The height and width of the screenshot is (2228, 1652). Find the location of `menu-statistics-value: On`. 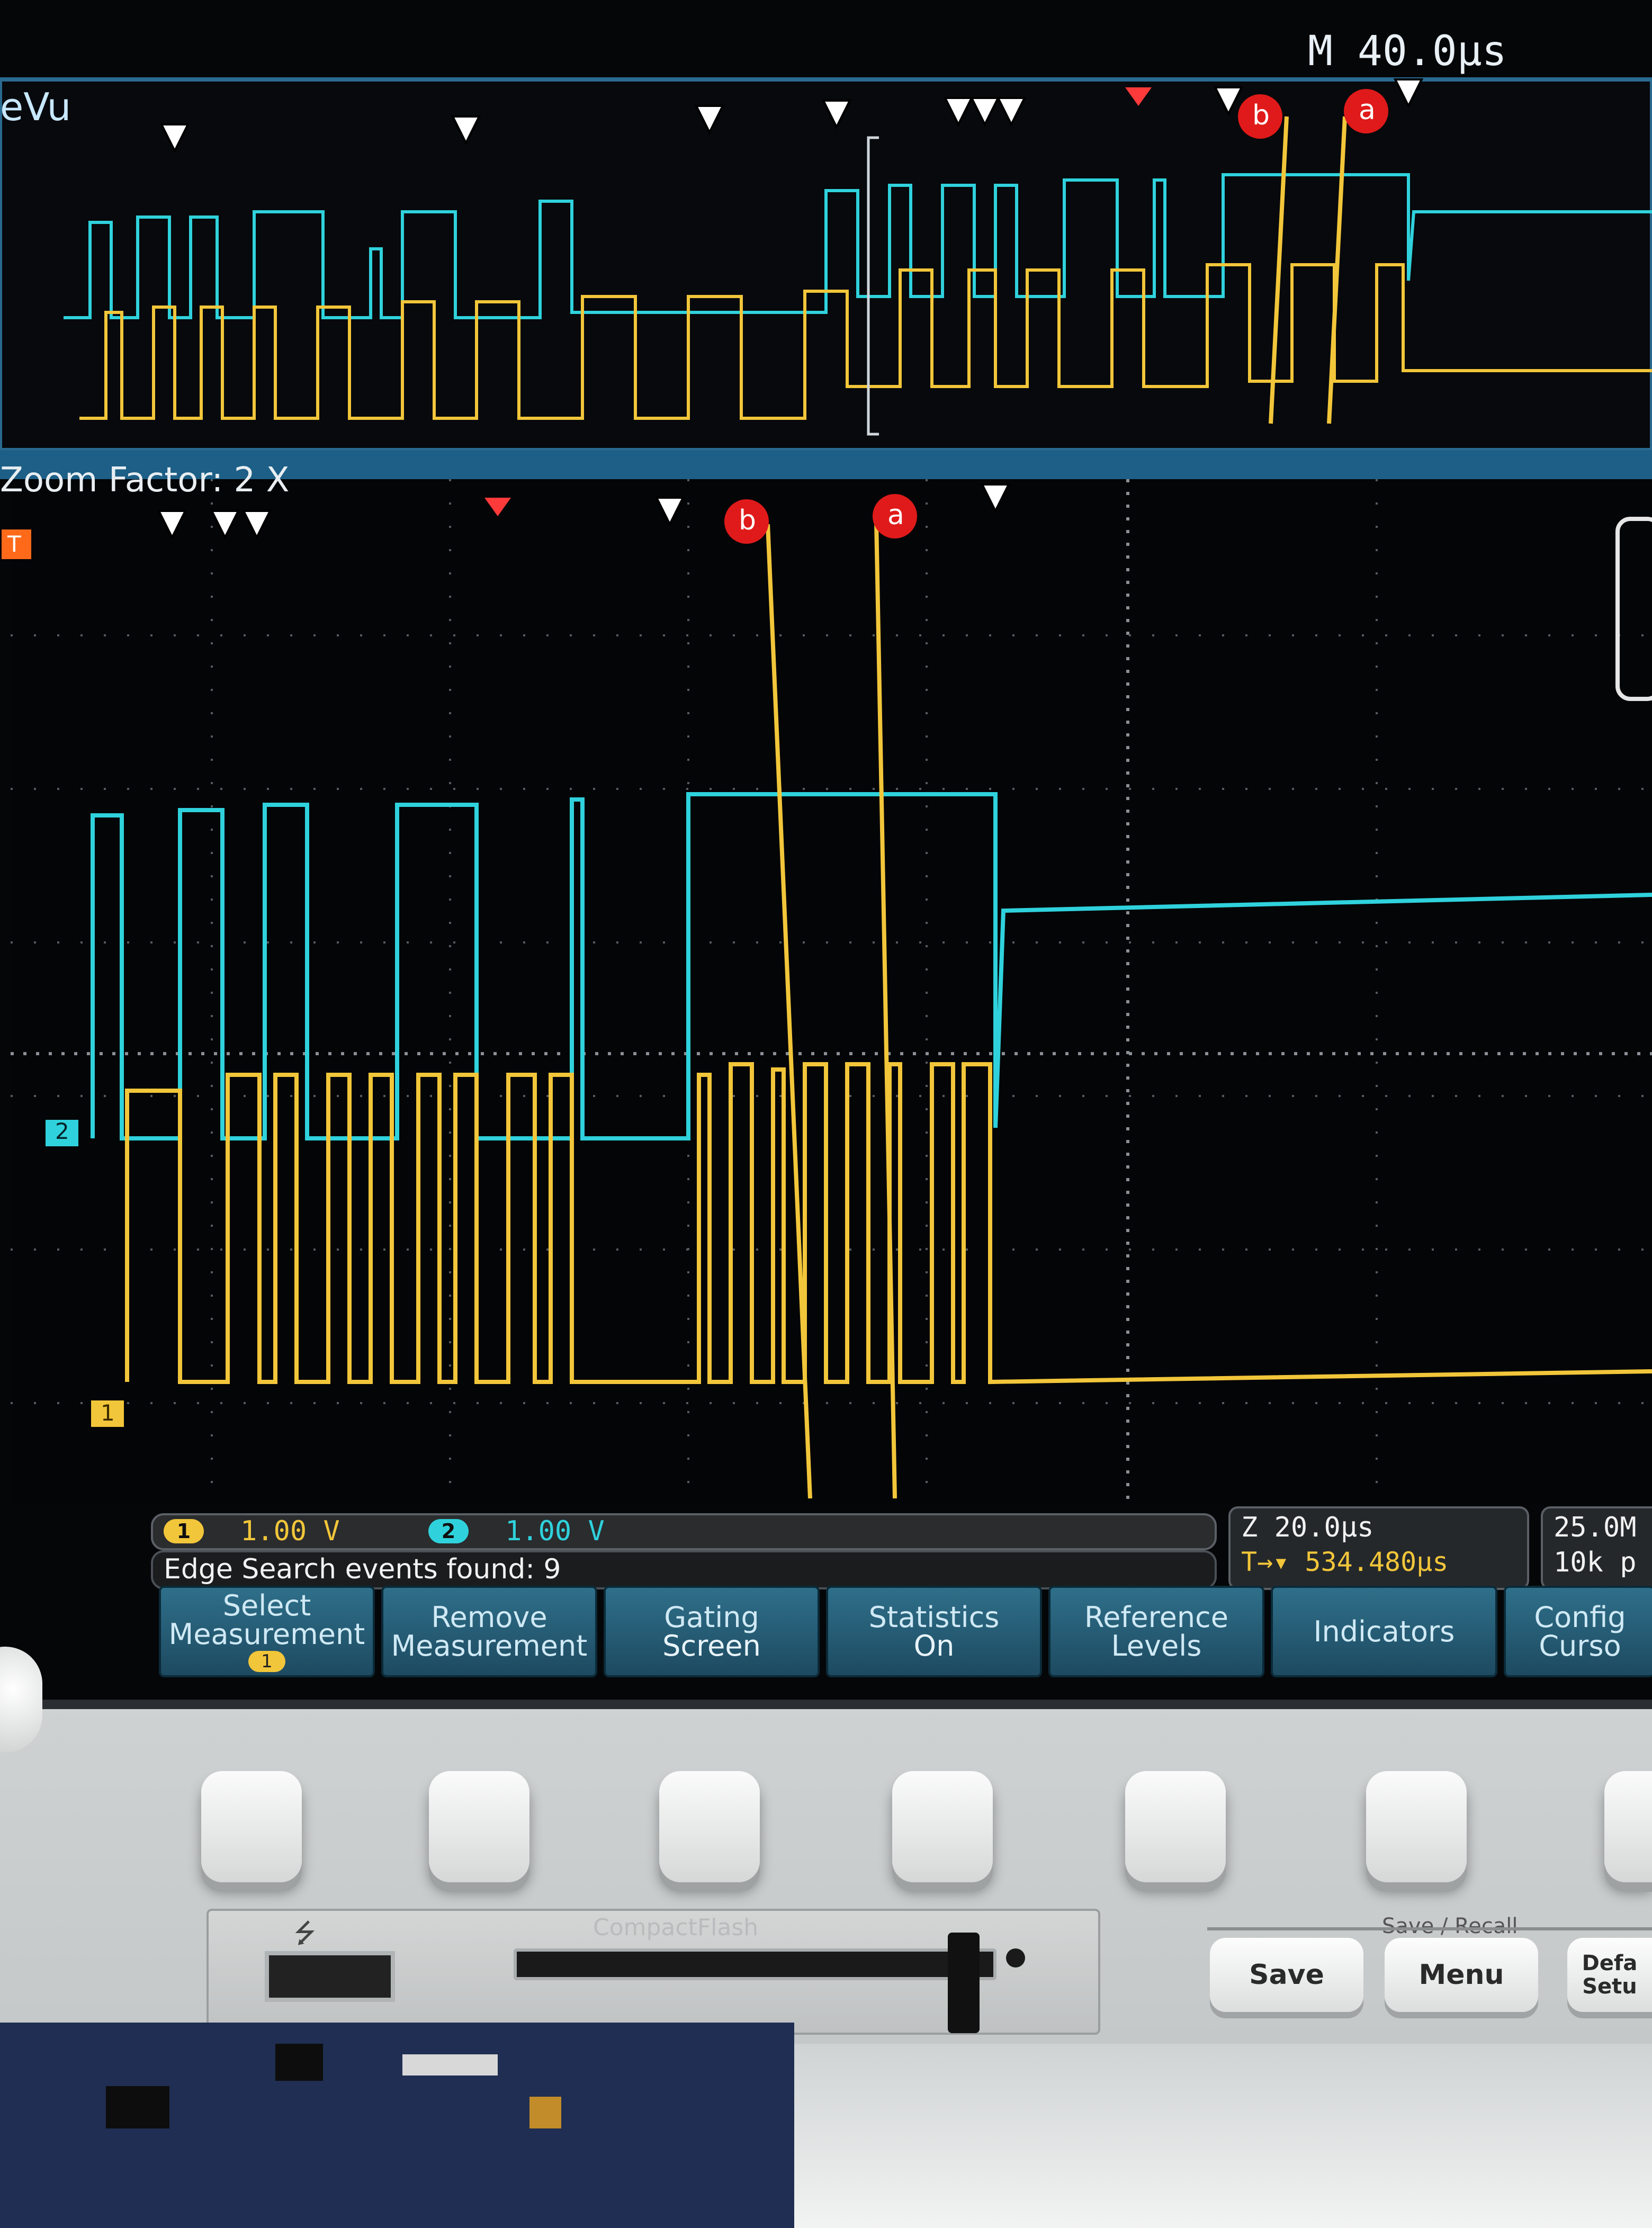

menu-statistics-value: On is located at coordinates (934, 1646).